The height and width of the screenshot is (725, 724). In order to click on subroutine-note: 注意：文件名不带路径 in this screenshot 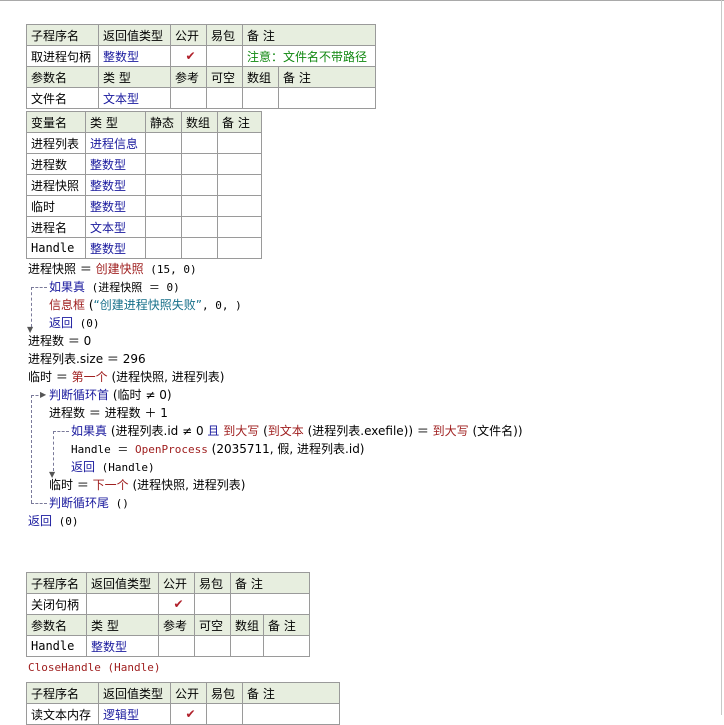, I will do `click(309, 56)`.